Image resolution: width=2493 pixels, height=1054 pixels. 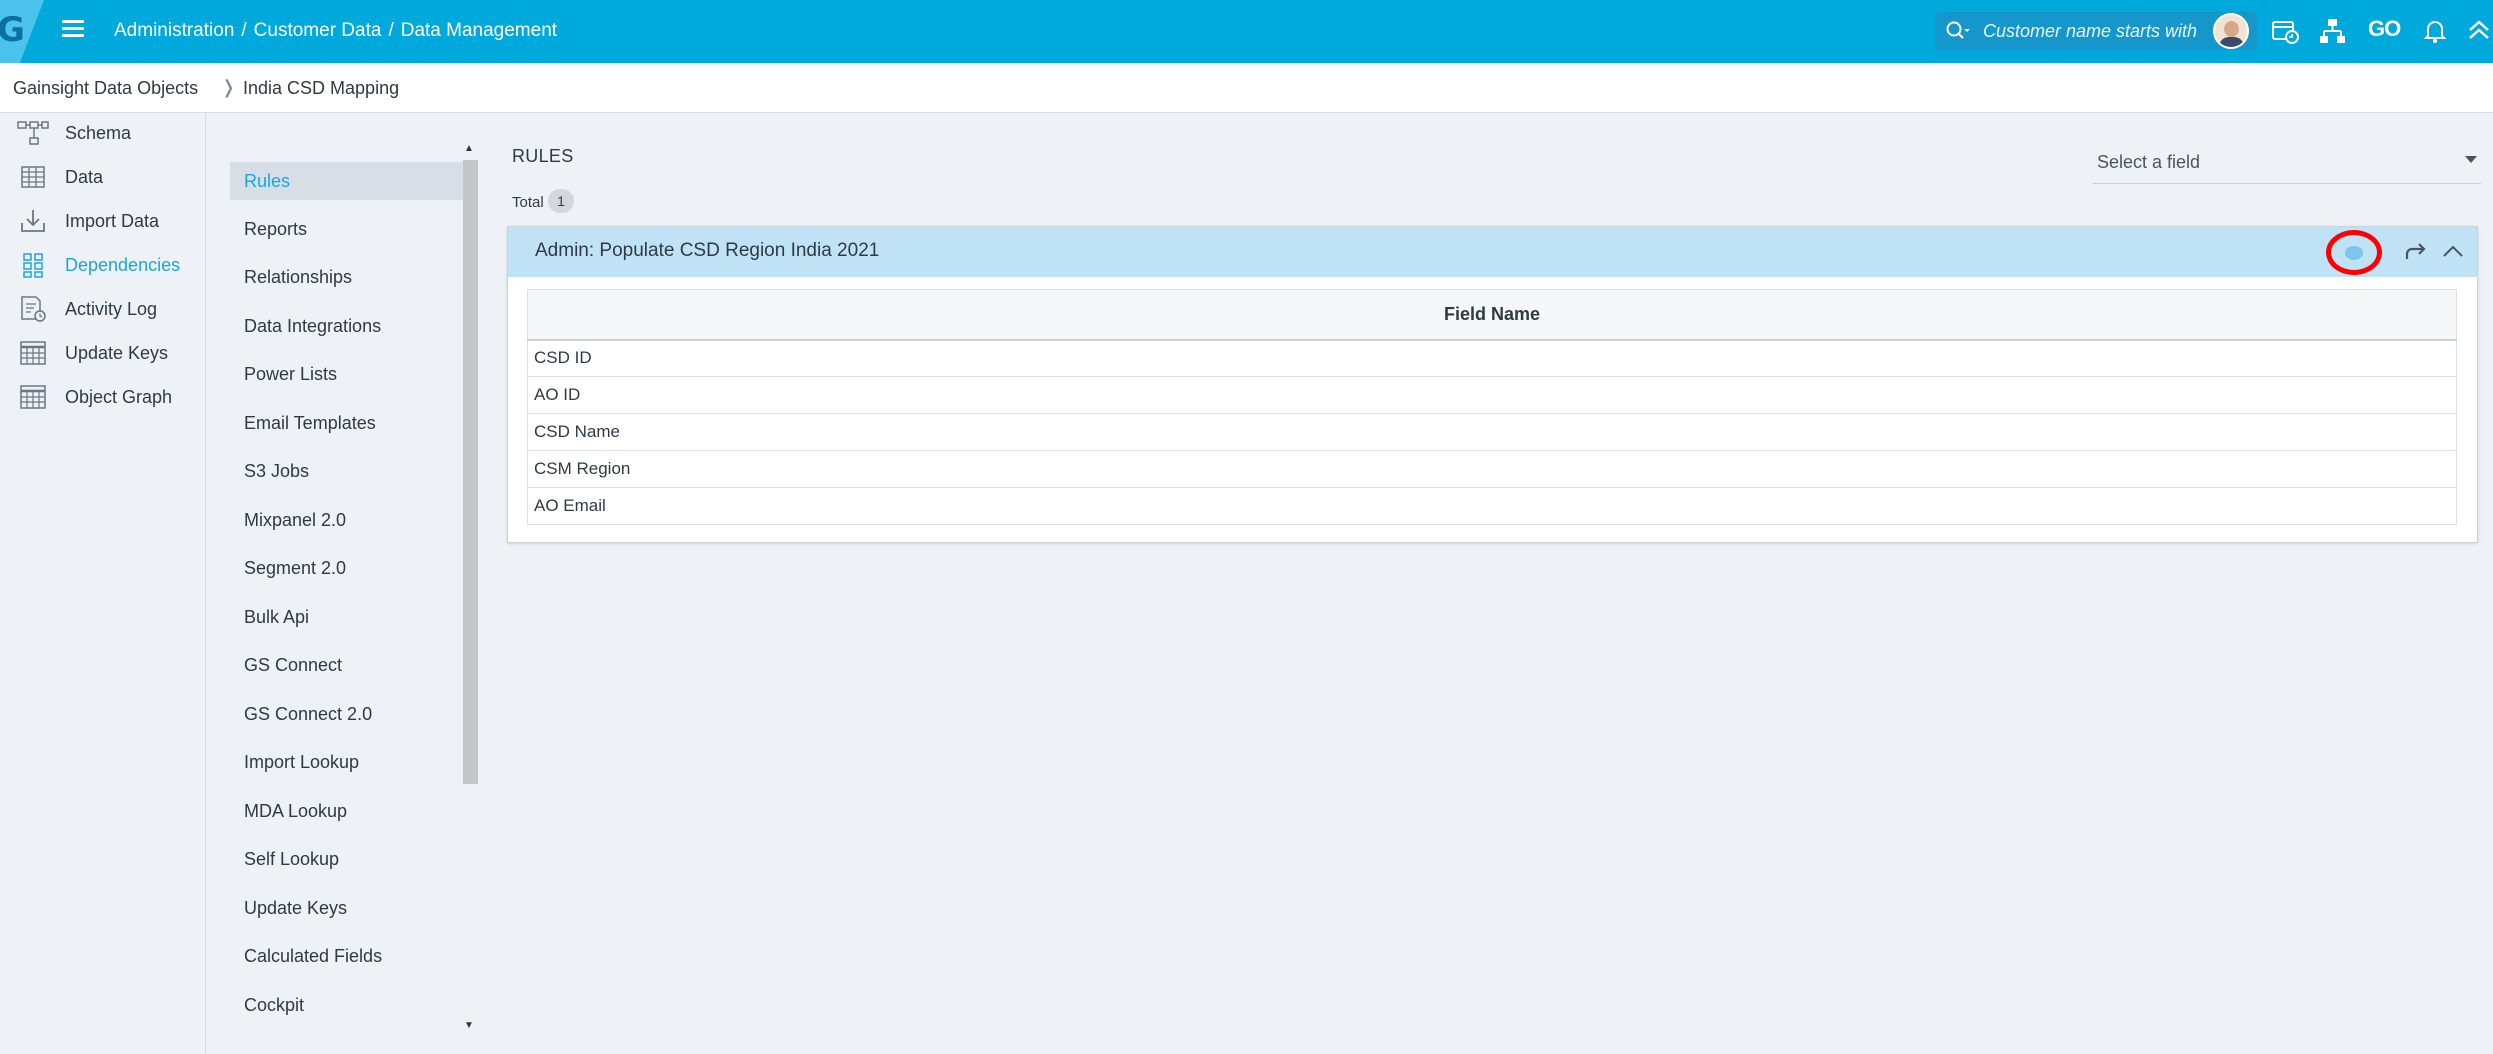 What do you see at coordinates (347, 471) in the screenshot?
I see `category-s3-jobs: S3 Jobs` at bounding box center [347, 471].